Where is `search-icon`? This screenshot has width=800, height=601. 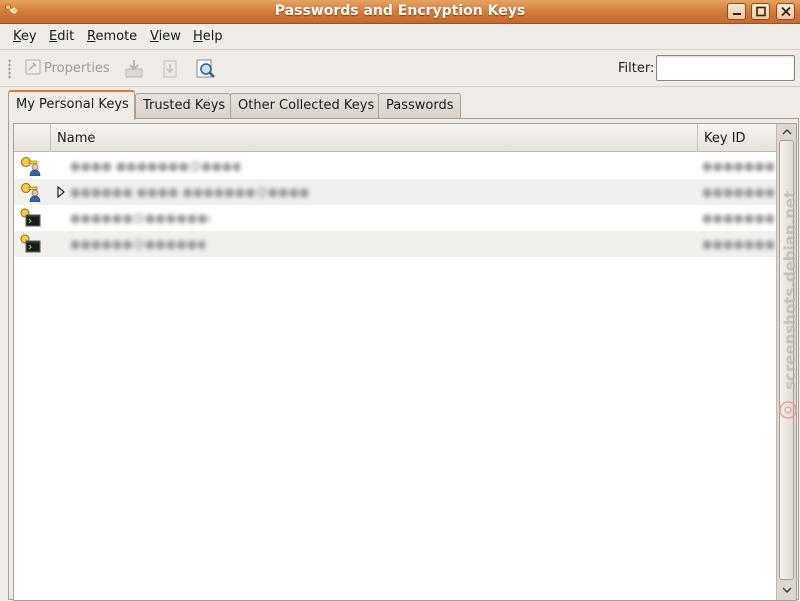
search-icon is located at coordinates (205, 68).